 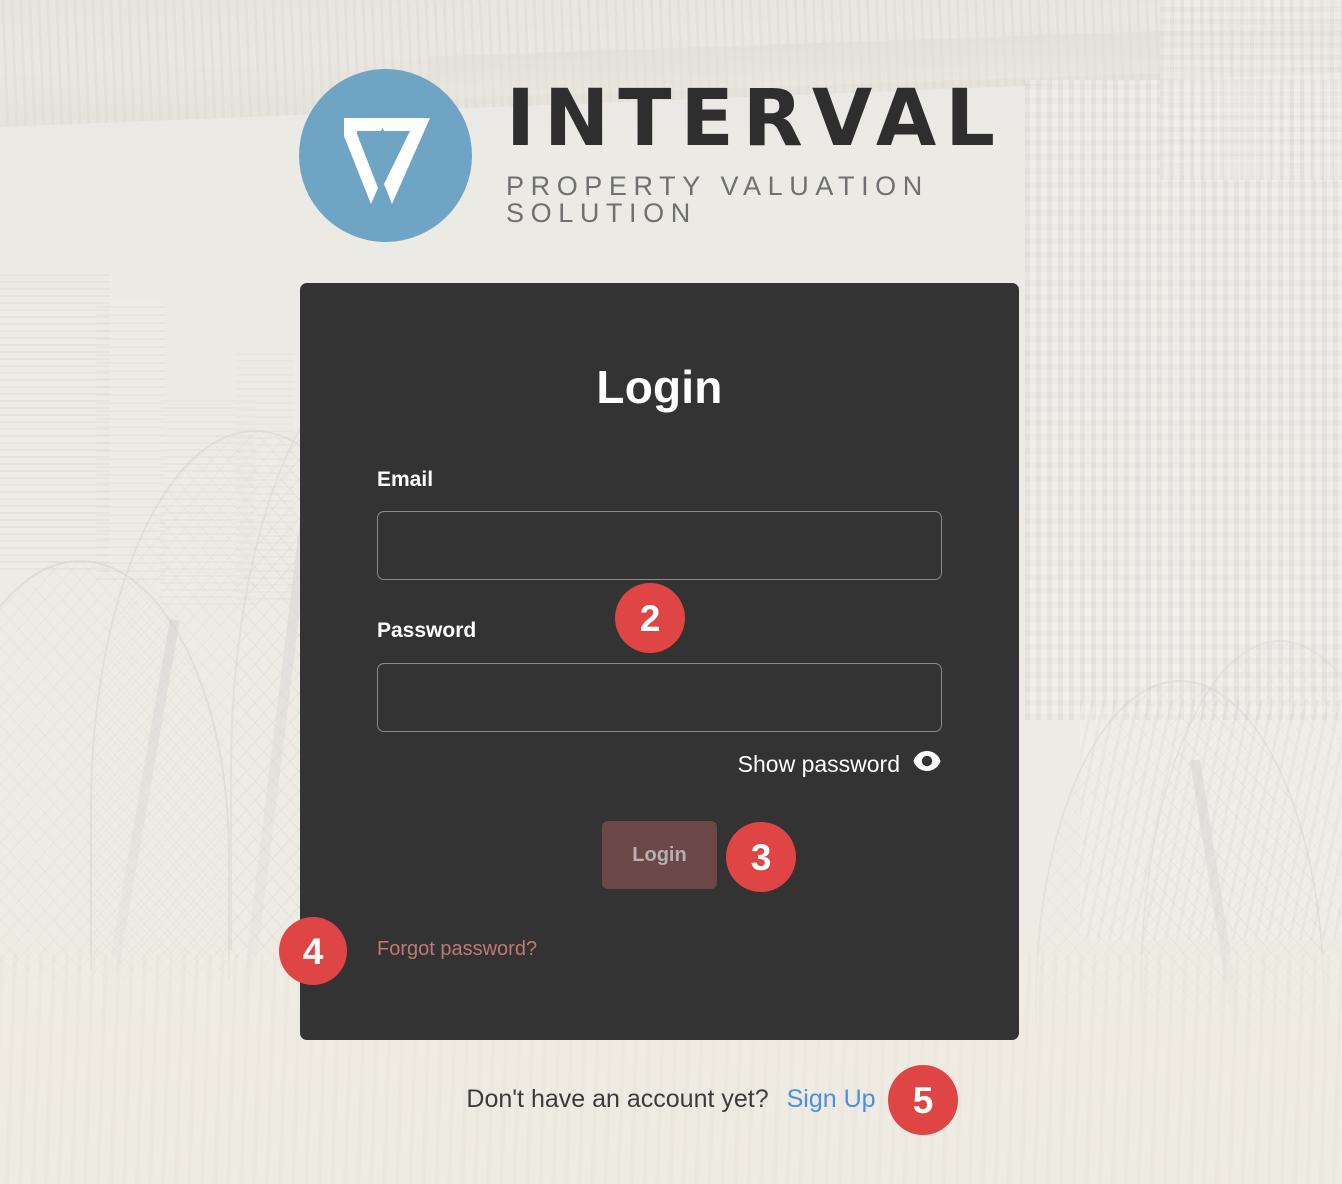 What do you see at coordinates (659, 545) in the screenshot?
I see `email-input` at bounding box center [659, 545].